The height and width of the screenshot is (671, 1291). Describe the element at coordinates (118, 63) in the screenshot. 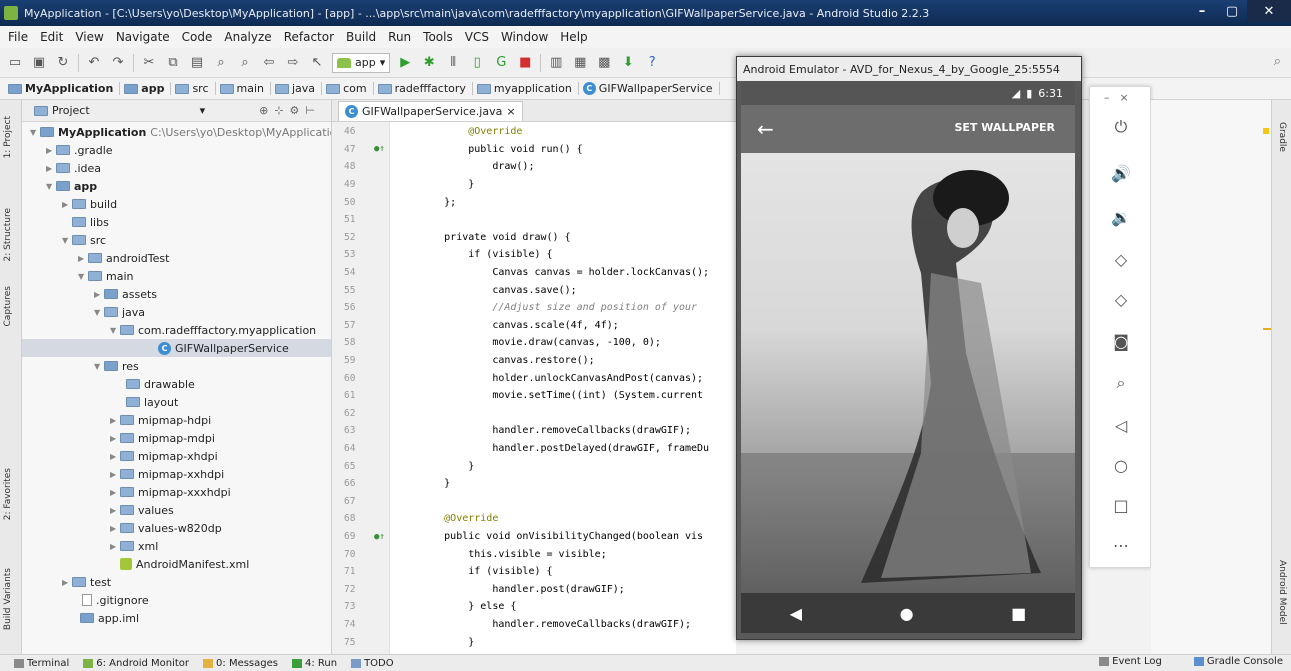

I see `redo-icon: ↷` at that location.